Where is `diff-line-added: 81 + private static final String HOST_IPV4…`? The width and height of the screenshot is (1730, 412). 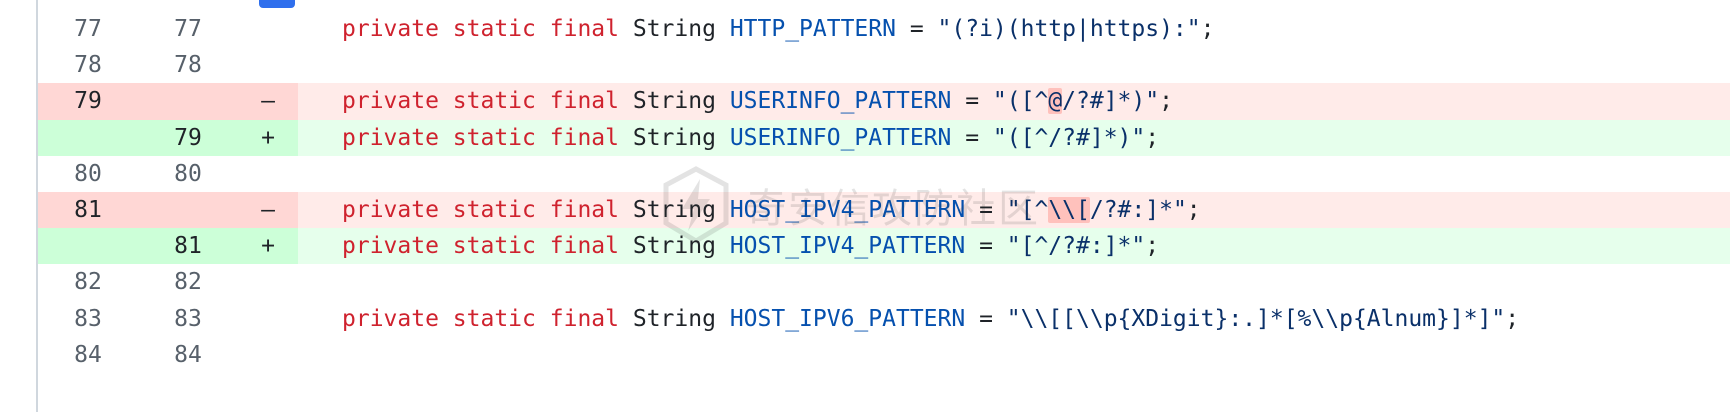 diff-line-added: 81 + private static final String HOST_IPV4… is located at coordinates (884, 246).